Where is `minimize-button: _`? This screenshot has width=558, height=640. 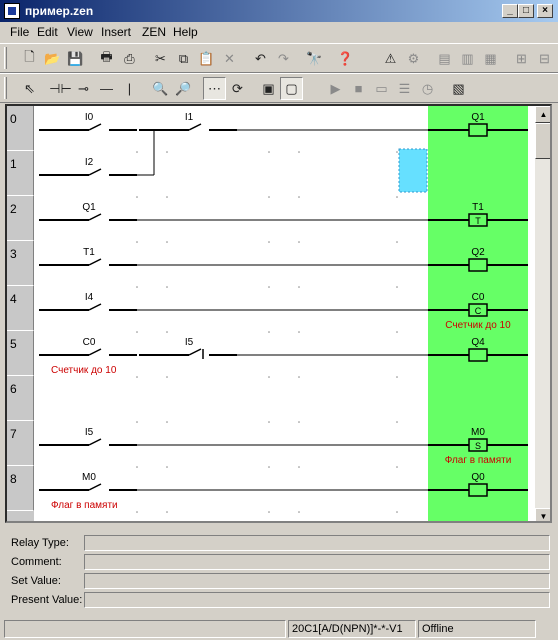
minimize-button: _ is located at coordinates (510, 11).